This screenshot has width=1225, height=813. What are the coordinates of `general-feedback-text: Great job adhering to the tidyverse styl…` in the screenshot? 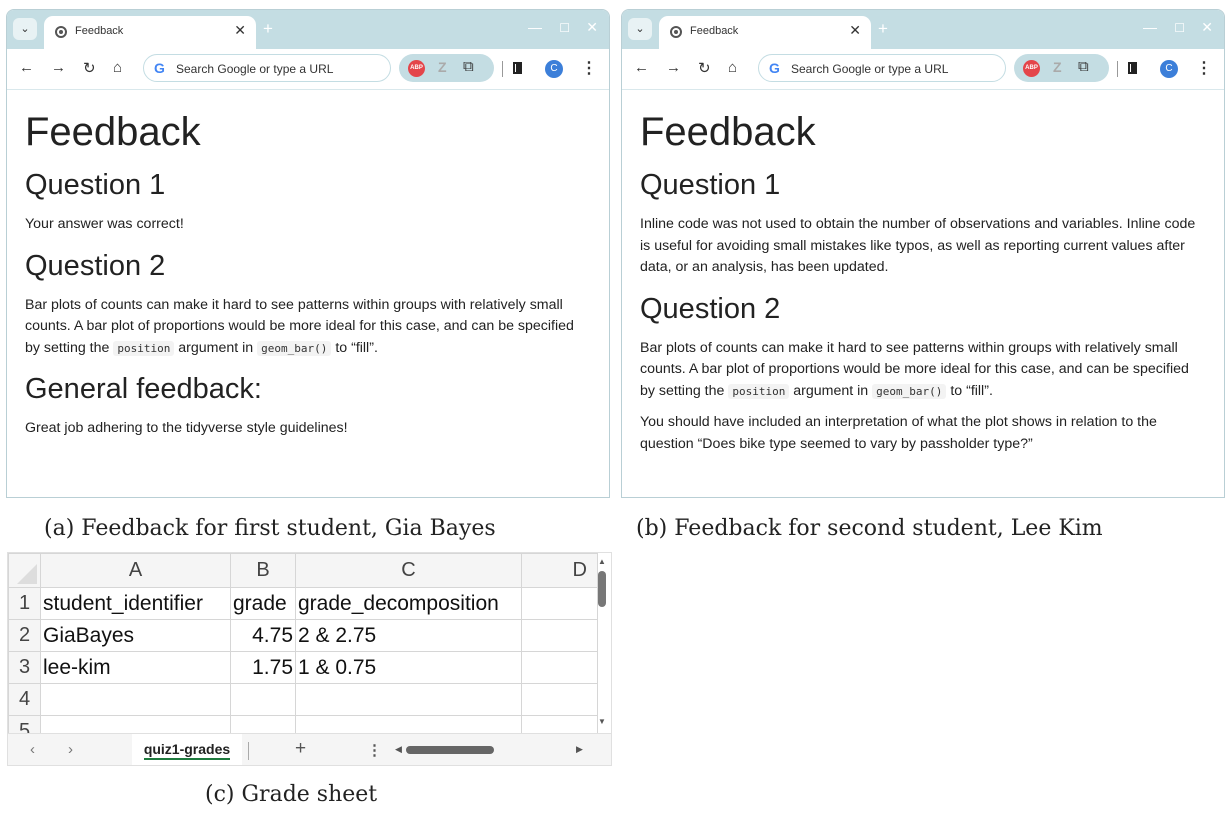 It's located at (186, 428).